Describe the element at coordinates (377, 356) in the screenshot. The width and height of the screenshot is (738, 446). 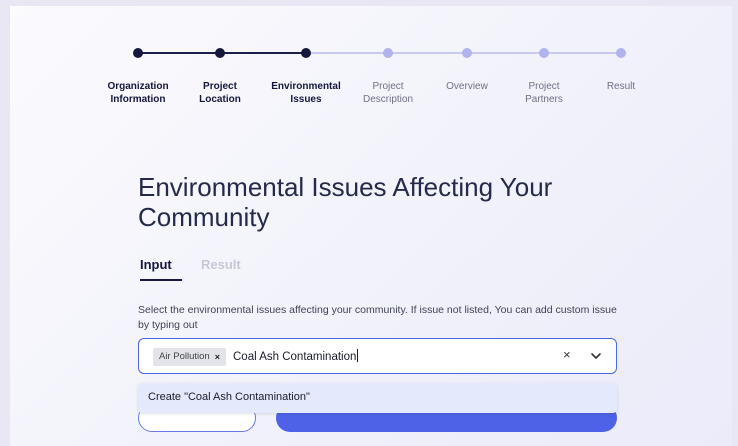
I see `issues-multiselect: Air Pollution × Coal Ash Contamination ×` at that location.